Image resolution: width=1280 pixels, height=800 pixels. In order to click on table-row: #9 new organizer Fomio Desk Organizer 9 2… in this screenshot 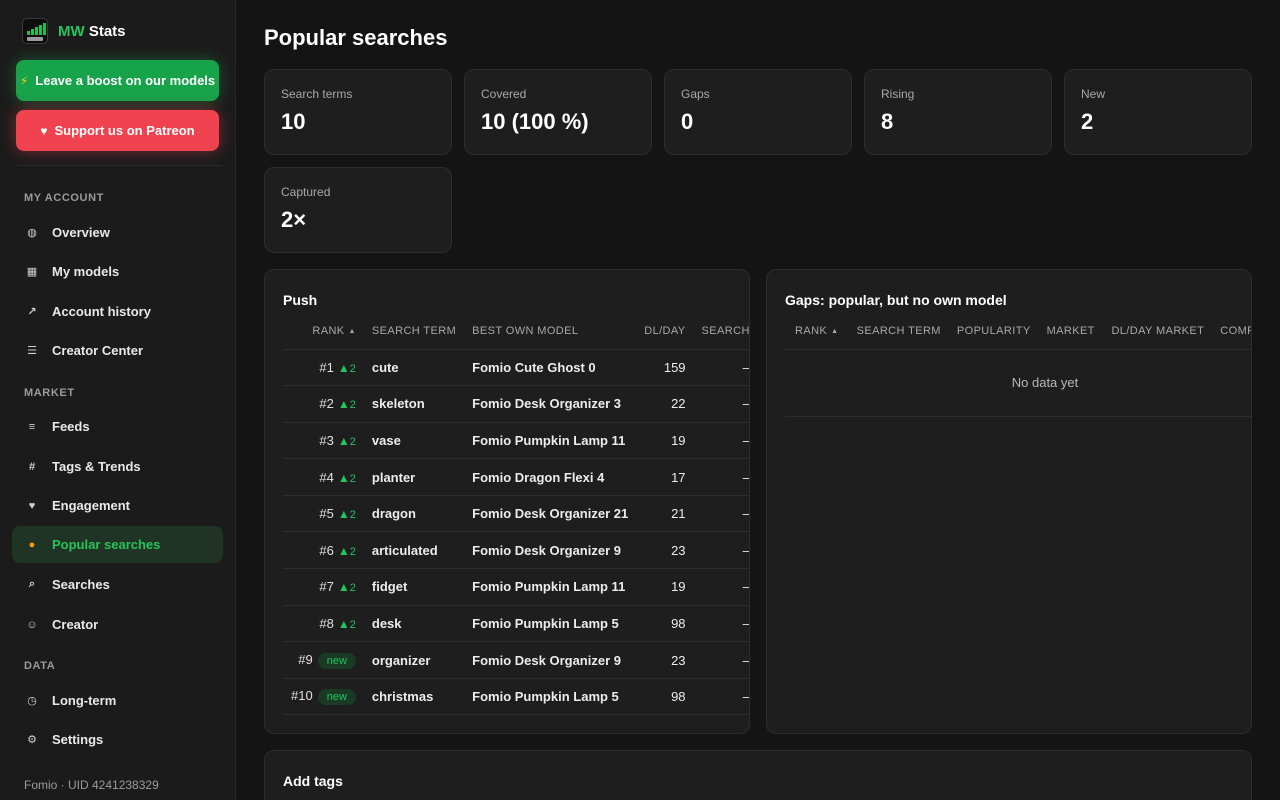, I will do `click(516, 660)`.